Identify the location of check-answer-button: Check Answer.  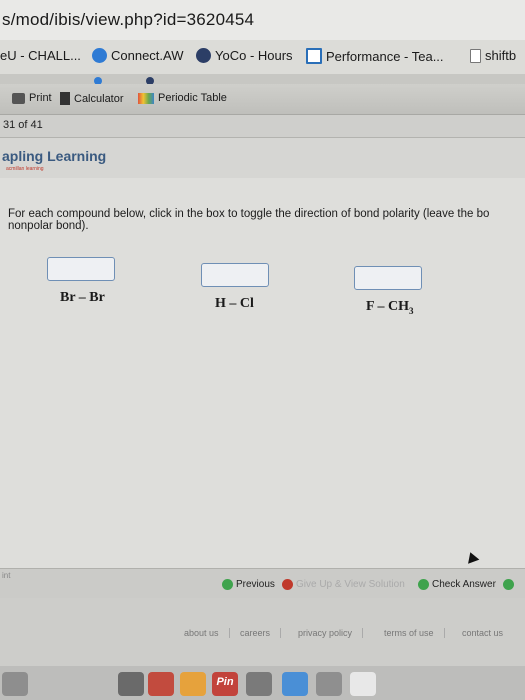
(466, 584).